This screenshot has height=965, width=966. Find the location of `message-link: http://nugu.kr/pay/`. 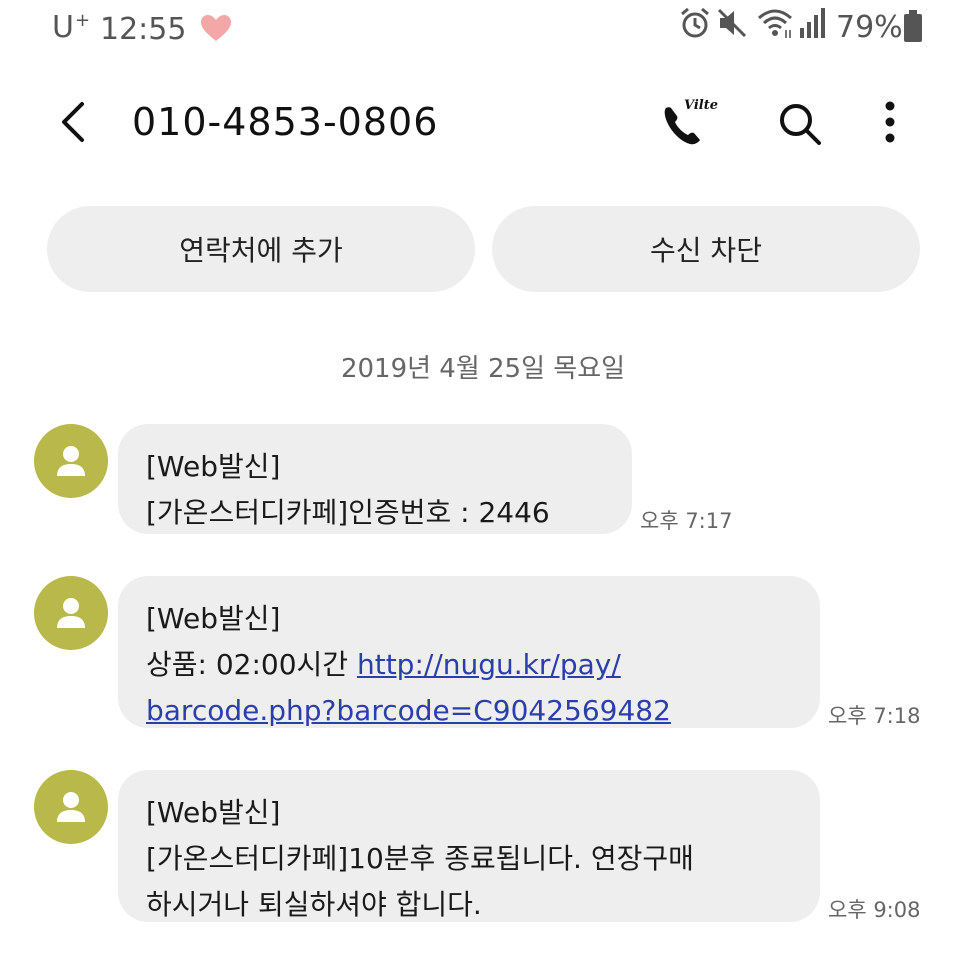

message-link: http://nugu.kr/pay/ is located at coordinates (489, 664).